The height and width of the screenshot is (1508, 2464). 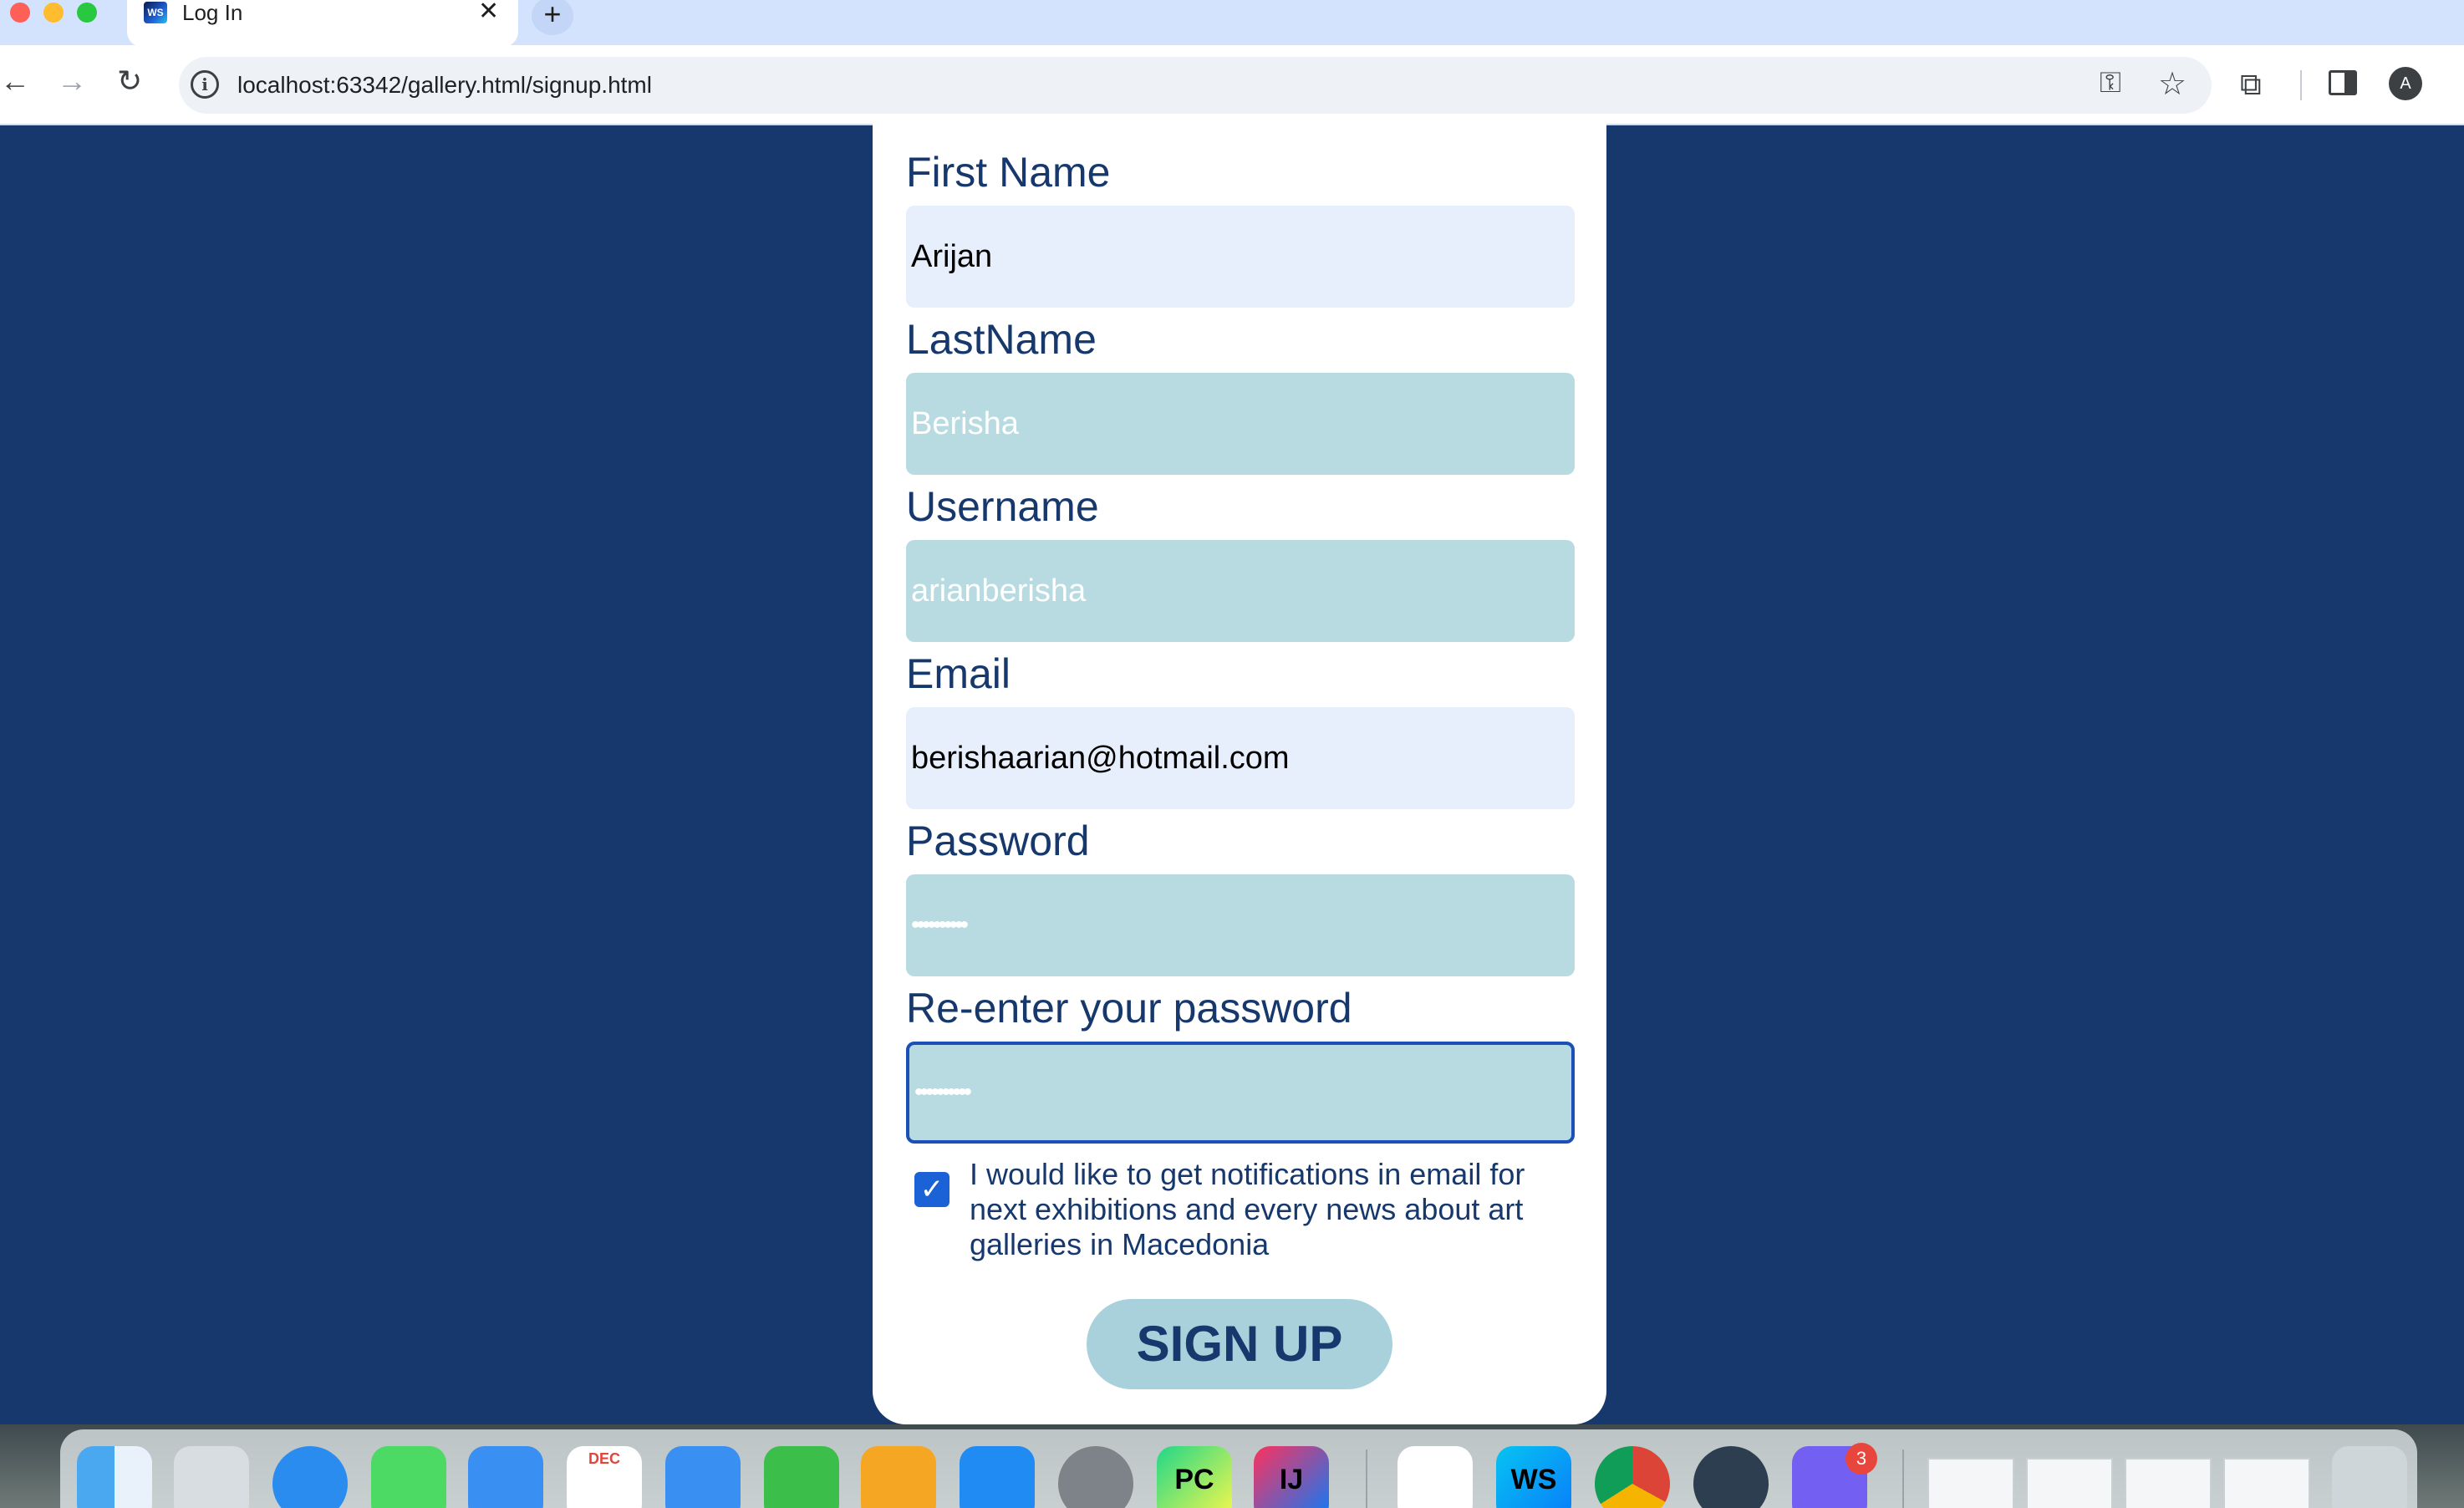 I want to click on first-name-label: First Name, so click(x=1008, y=172).